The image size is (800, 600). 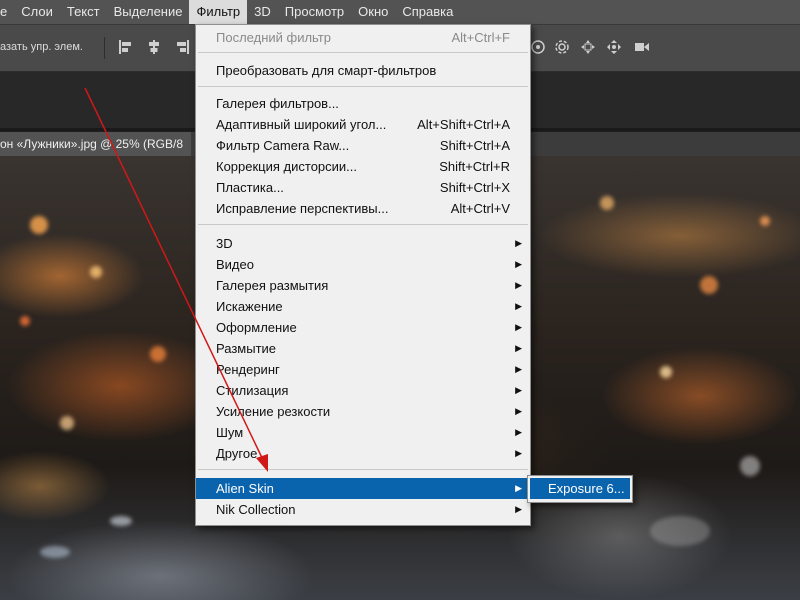 I want to click on menu-item-label: Оформление, so click(x=256, y=327).